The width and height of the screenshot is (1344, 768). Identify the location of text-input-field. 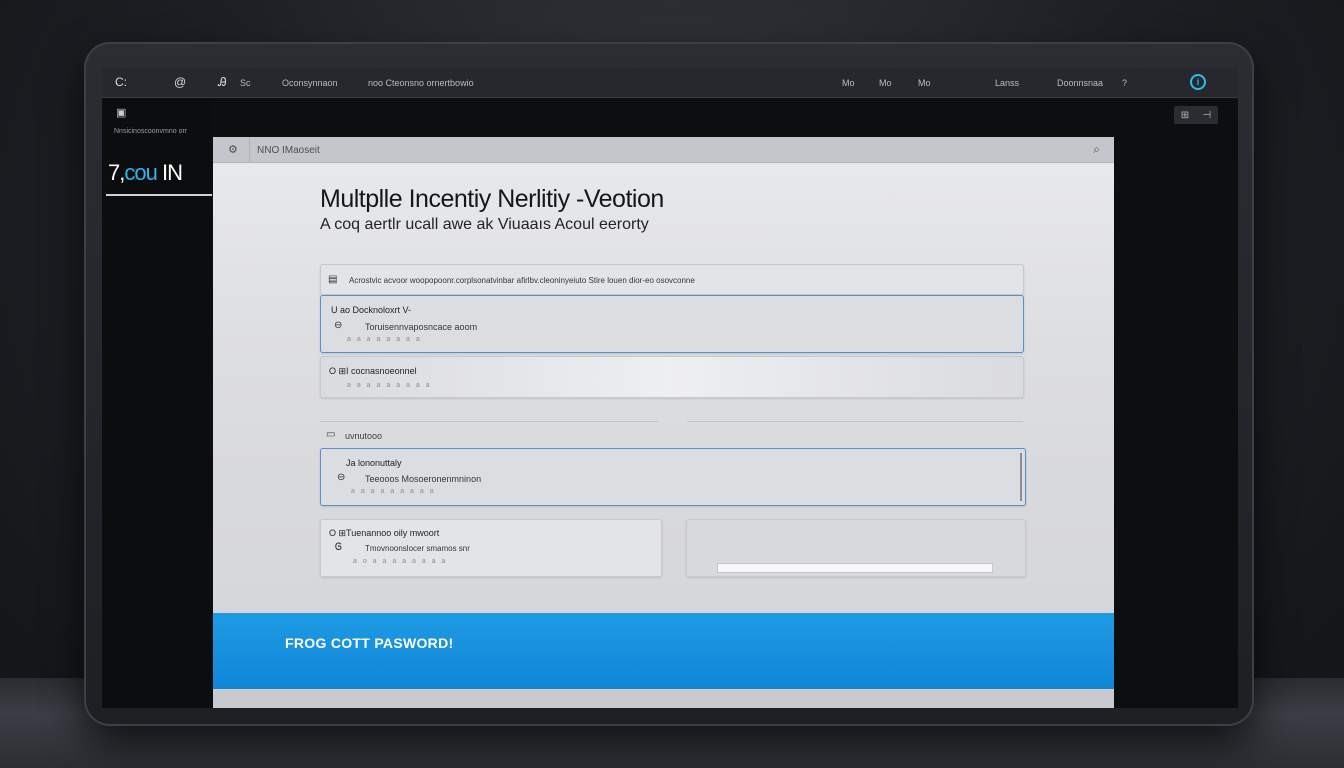
(855, 568).